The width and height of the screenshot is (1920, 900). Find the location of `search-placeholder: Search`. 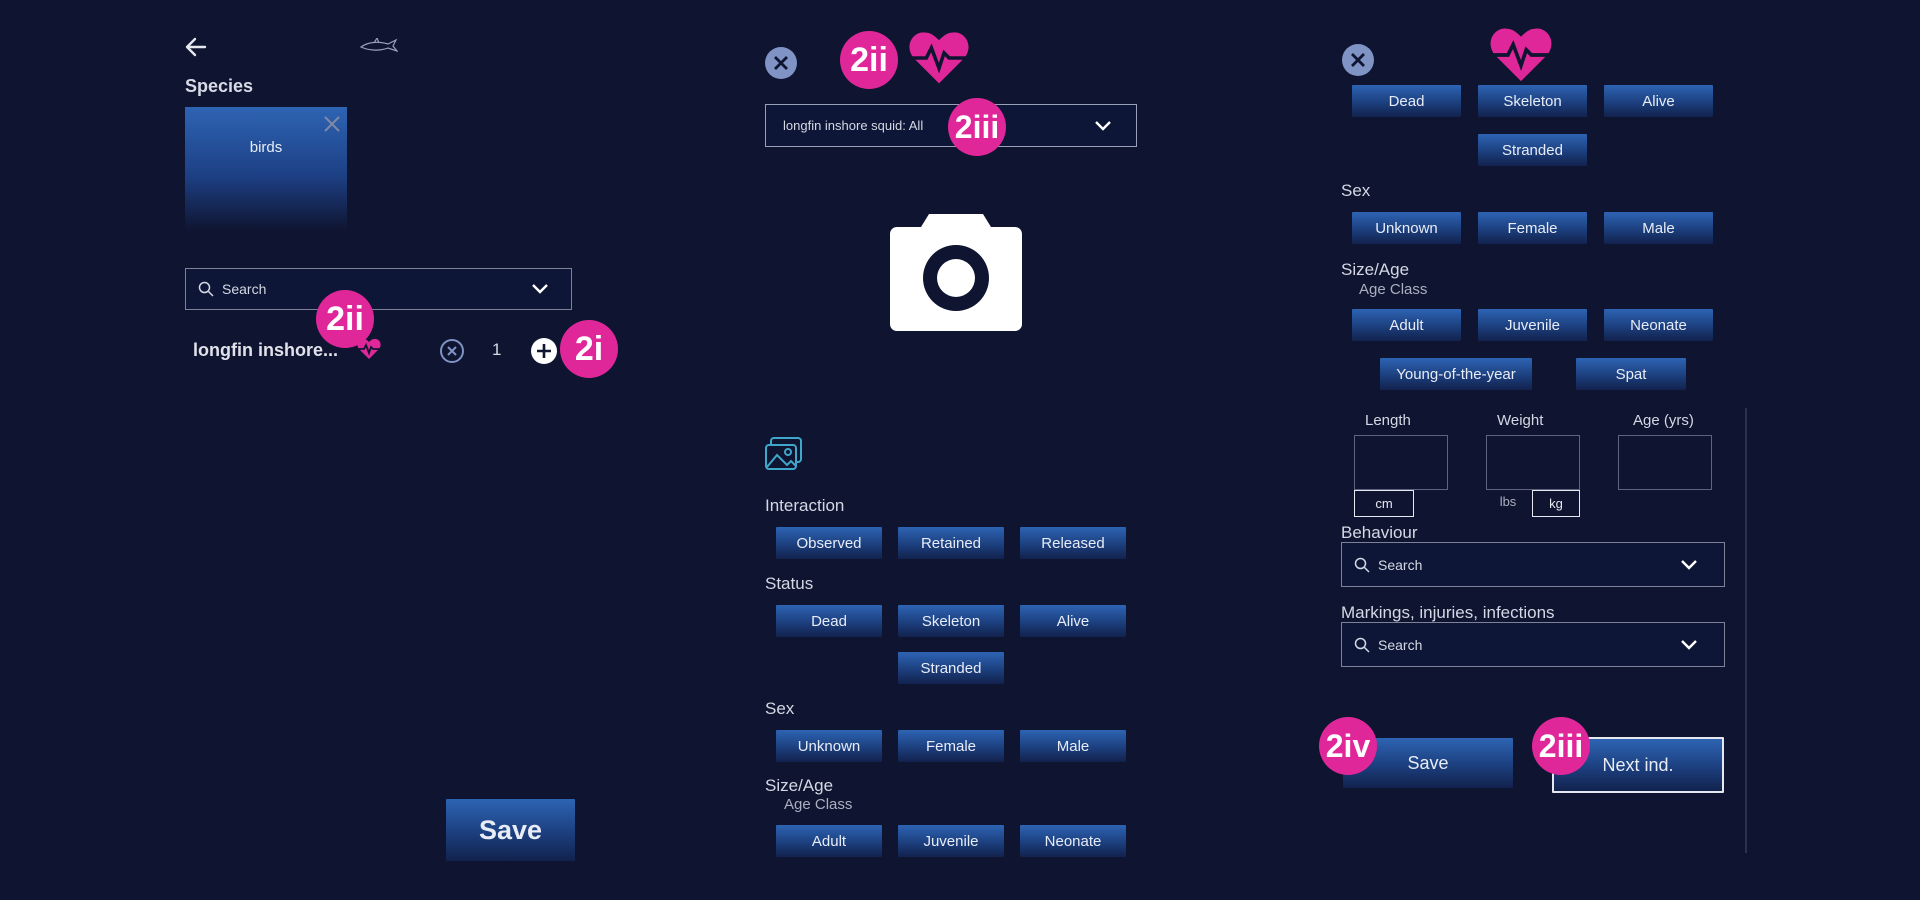

search-placeholder: Search is located at coordinates (244, 289).